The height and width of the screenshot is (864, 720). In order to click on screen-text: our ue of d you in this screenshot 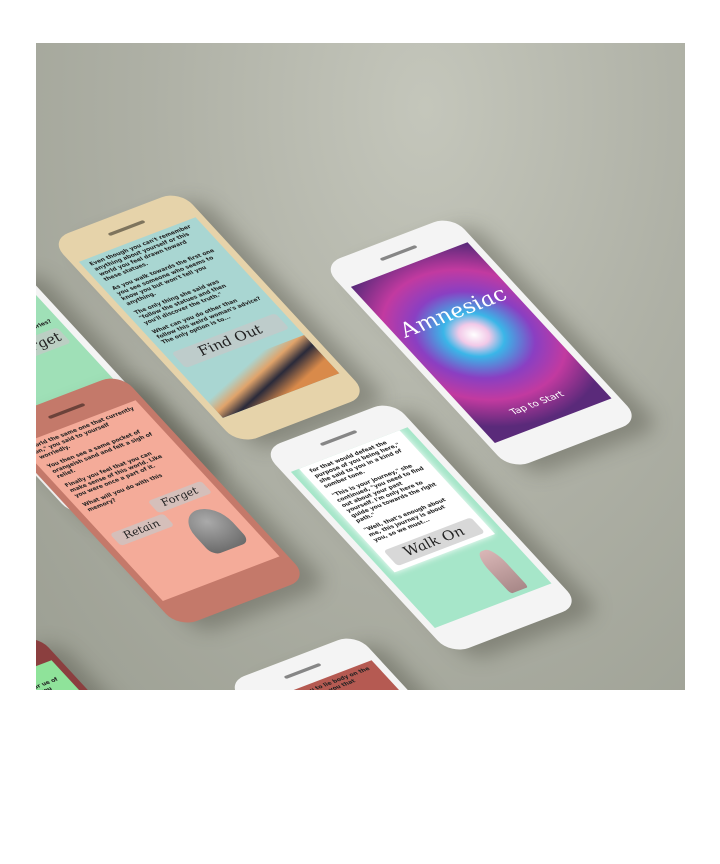, I will do `click(48, 683)`.